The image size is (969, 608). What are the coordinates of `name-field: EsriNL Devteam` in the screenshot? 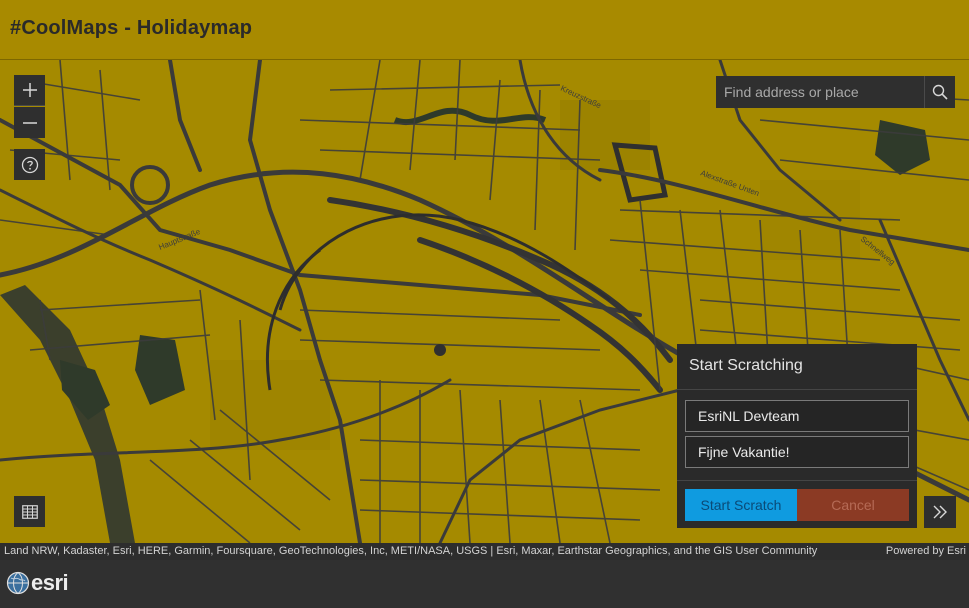 It's located at (797, 416).